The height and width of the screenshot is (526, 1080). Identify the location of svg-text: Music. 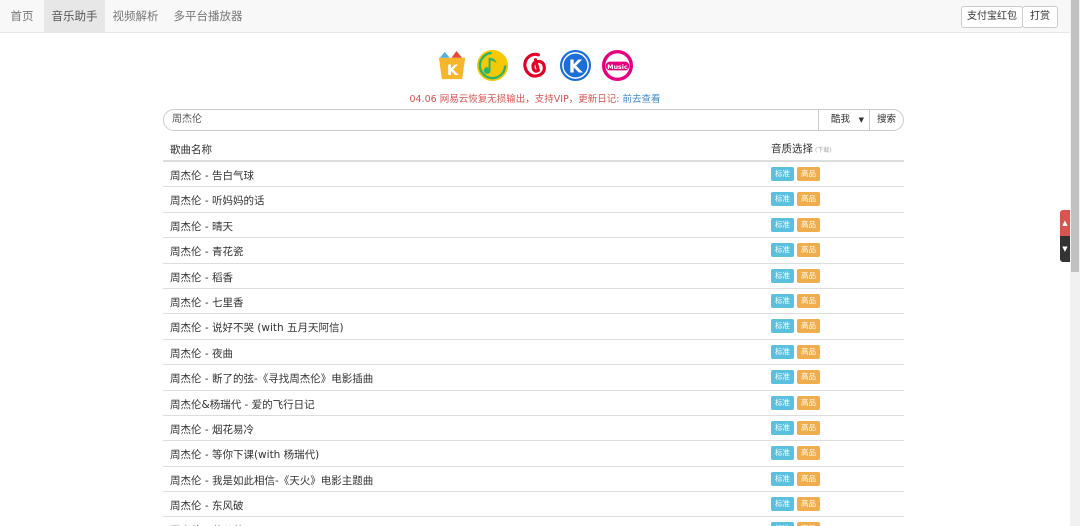
(617, 67).